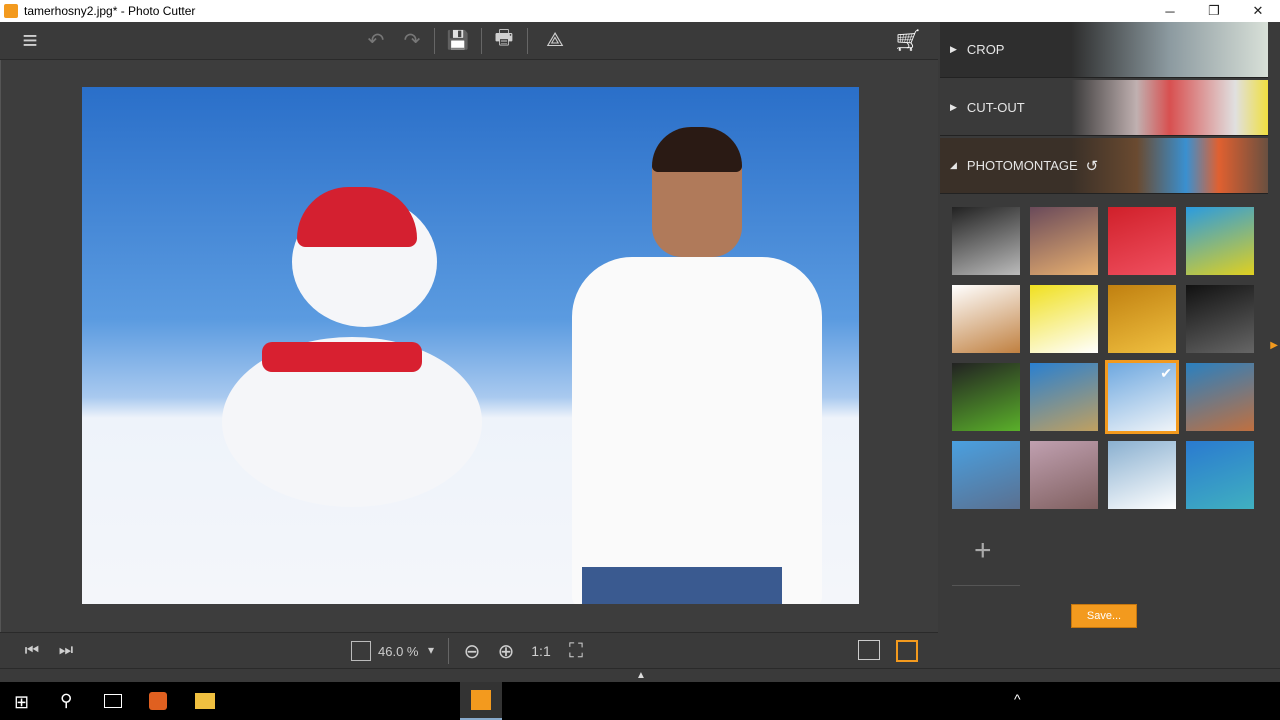  What do you see at coordinates (342, 357) in the screenshot?
I see `snowman-scarf` at bounding box center [342, 357].